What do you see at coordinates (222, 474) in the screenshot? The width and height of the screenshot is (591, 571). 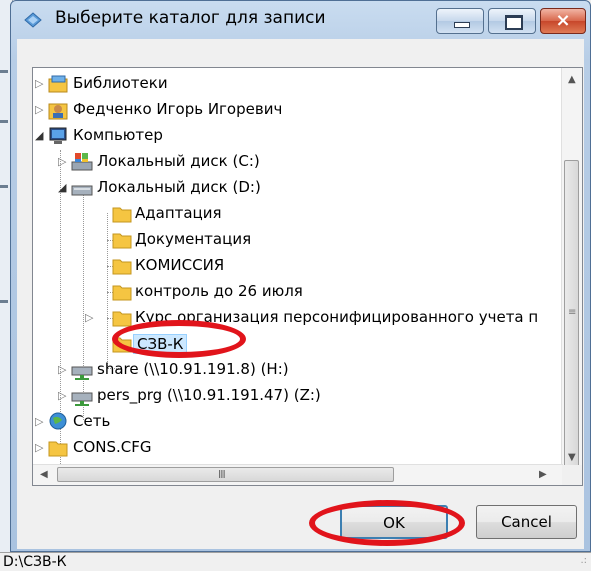 I see `grip-icon: III` at bounding box center [222, 474].